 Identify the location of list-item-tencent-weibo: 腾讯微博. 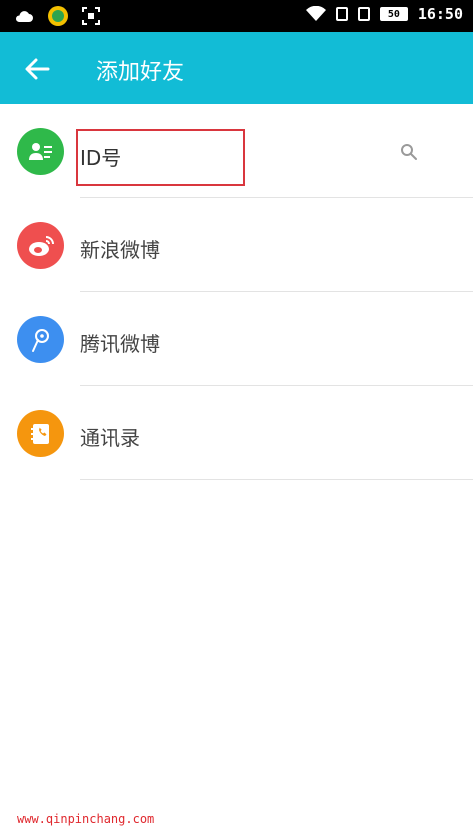
(236, 339).